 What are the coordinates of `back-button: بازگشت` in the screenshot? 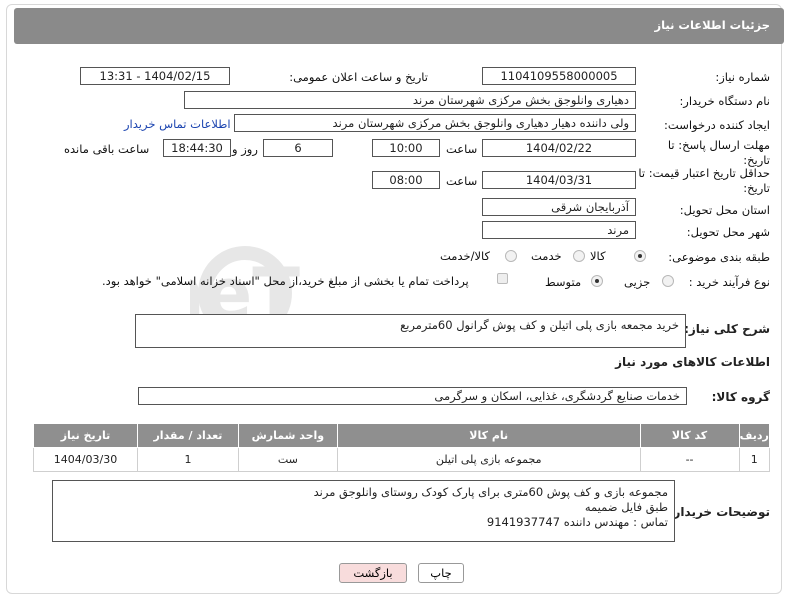 It's located at (373, 573).